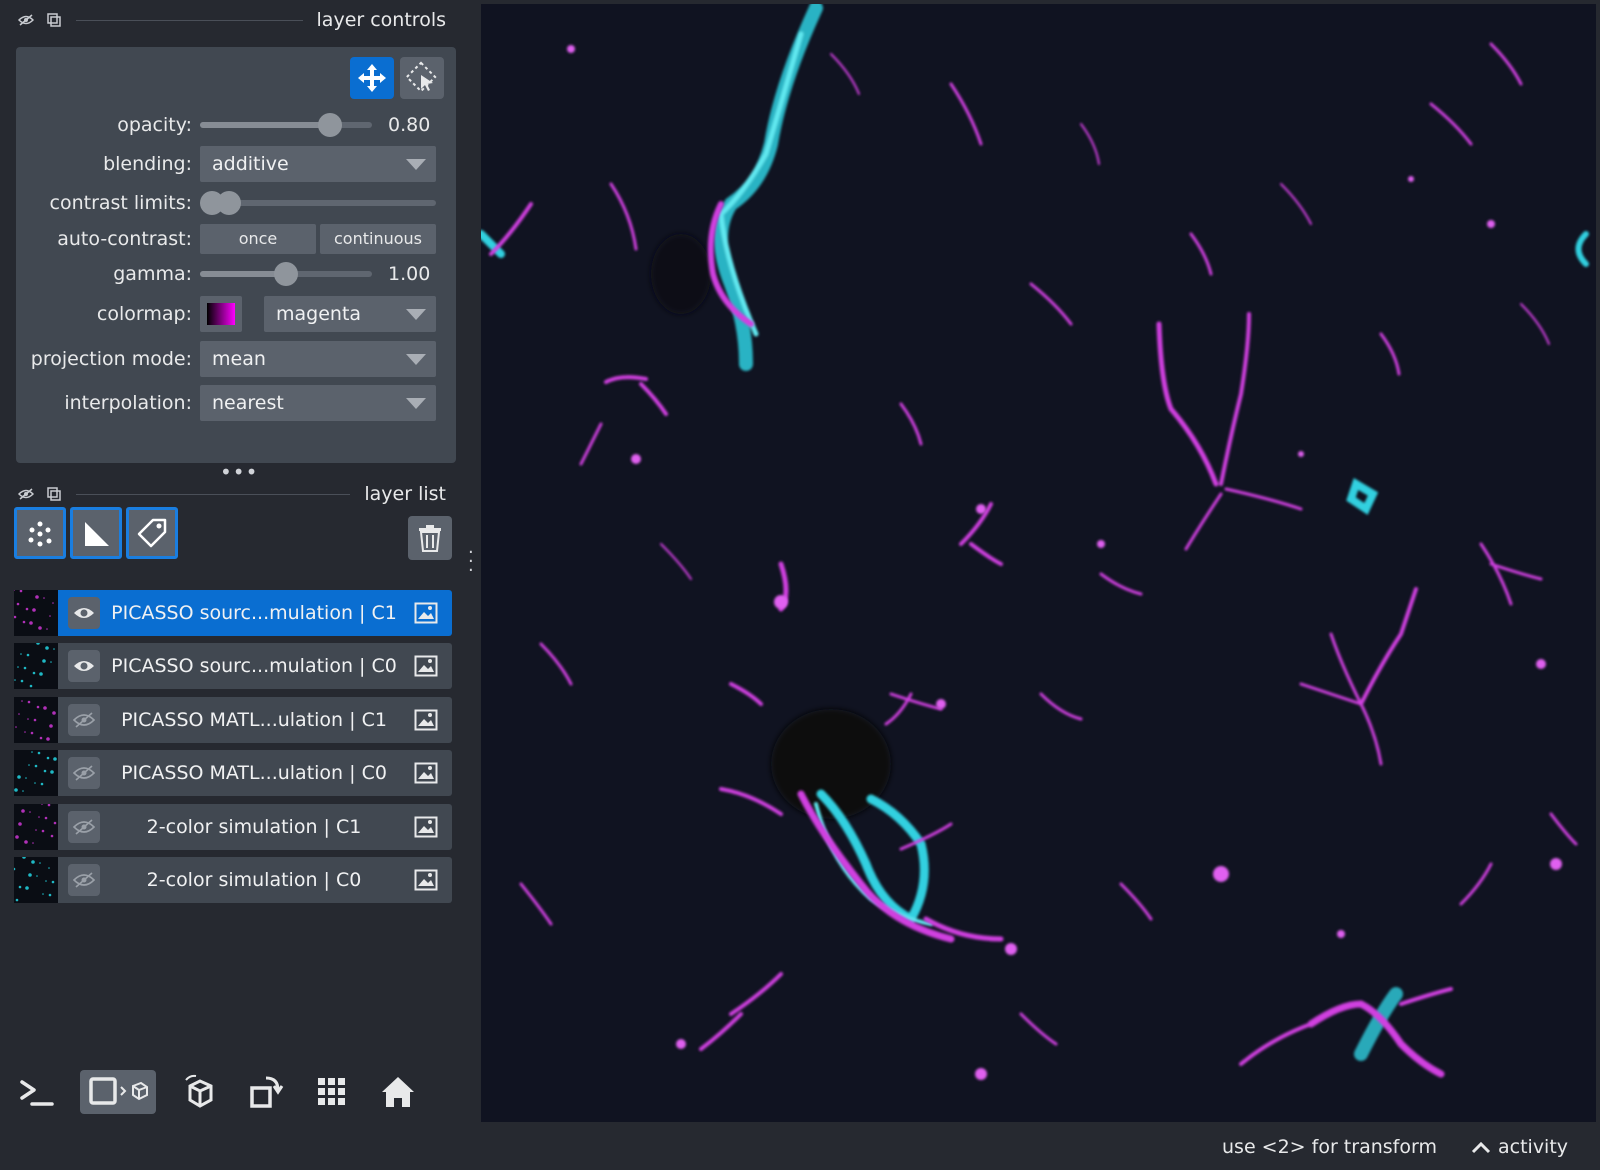 This screenshot has width=1600, height=1170. I want to click on gamma-value: 1.00, so click(409, 274).